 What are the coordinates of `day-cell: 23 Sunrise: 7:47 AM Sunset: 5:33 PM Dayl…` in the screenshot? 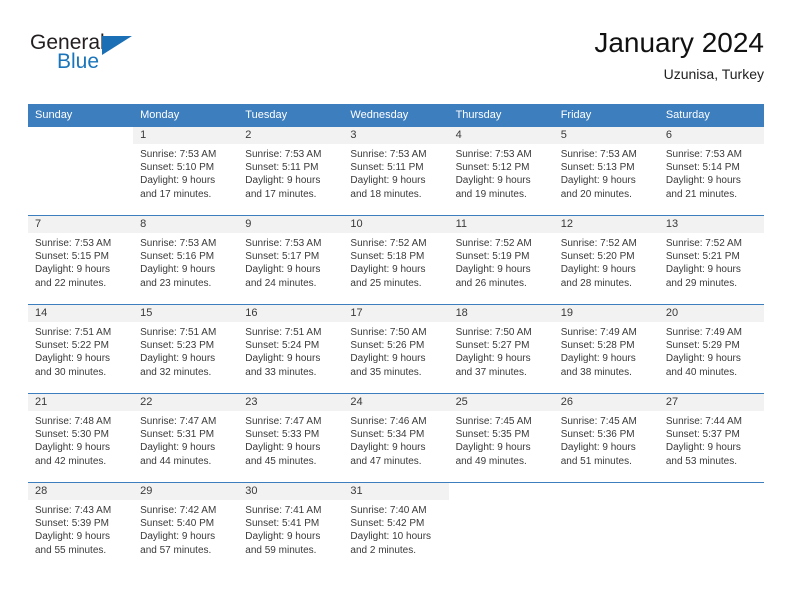 It's located at (291, 438).